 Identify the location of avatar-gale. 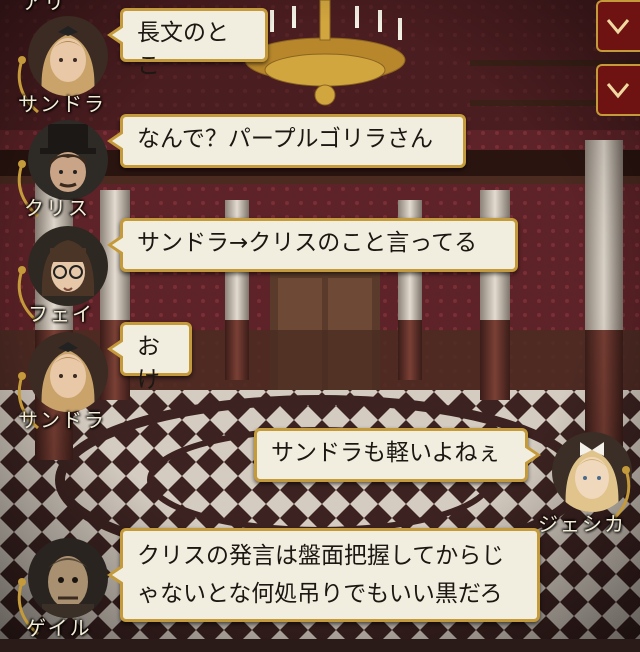
(68, 578).